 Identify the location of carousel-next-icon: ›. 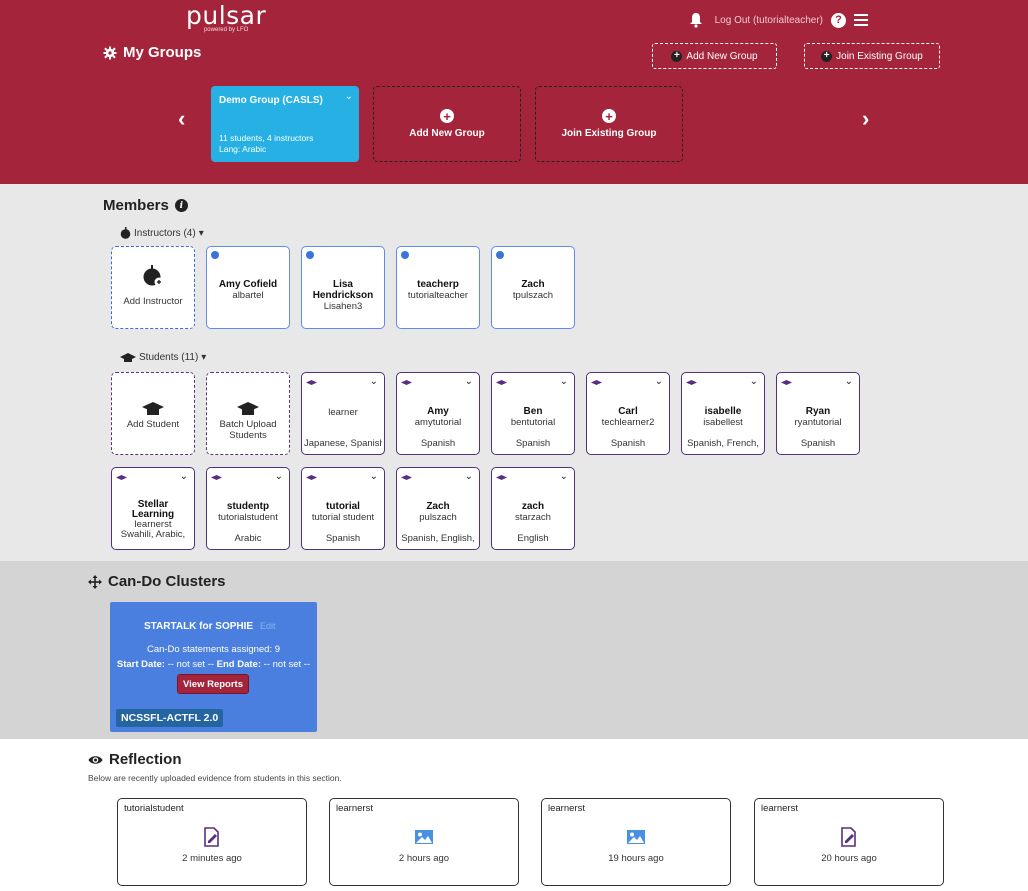
(865, 119).